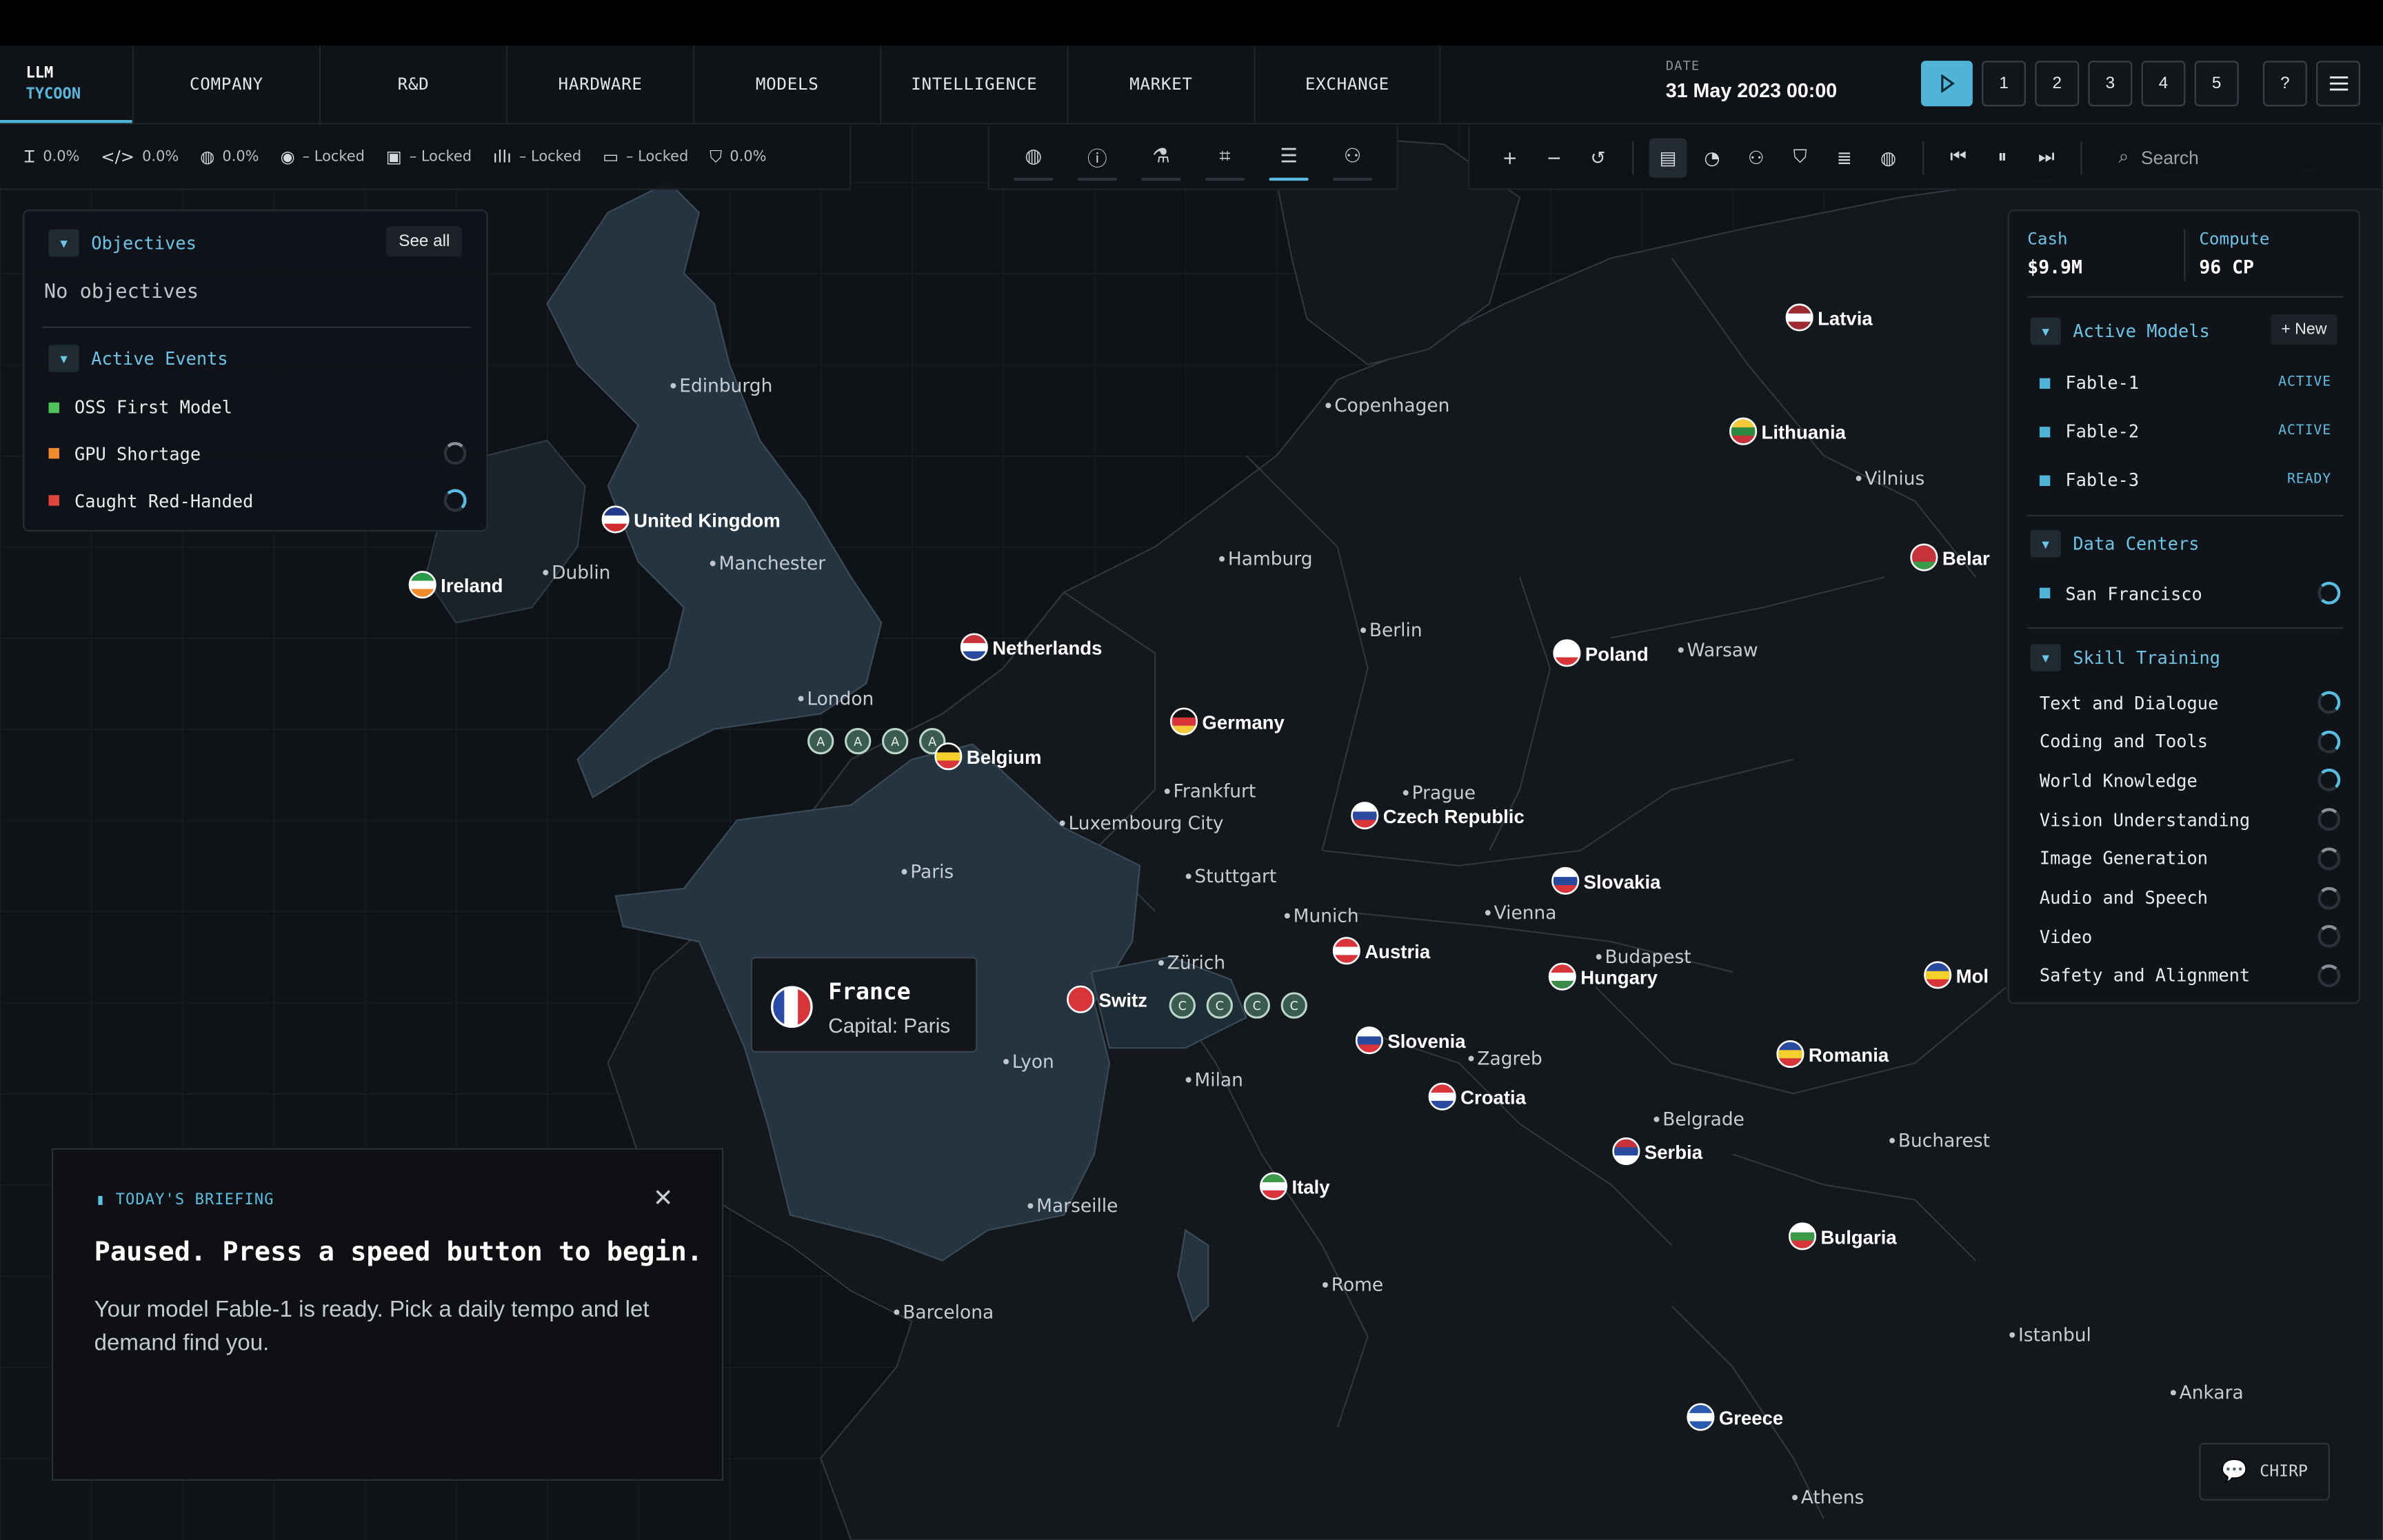  I want to click on city-label: Edinburgh, so click(725, 386).